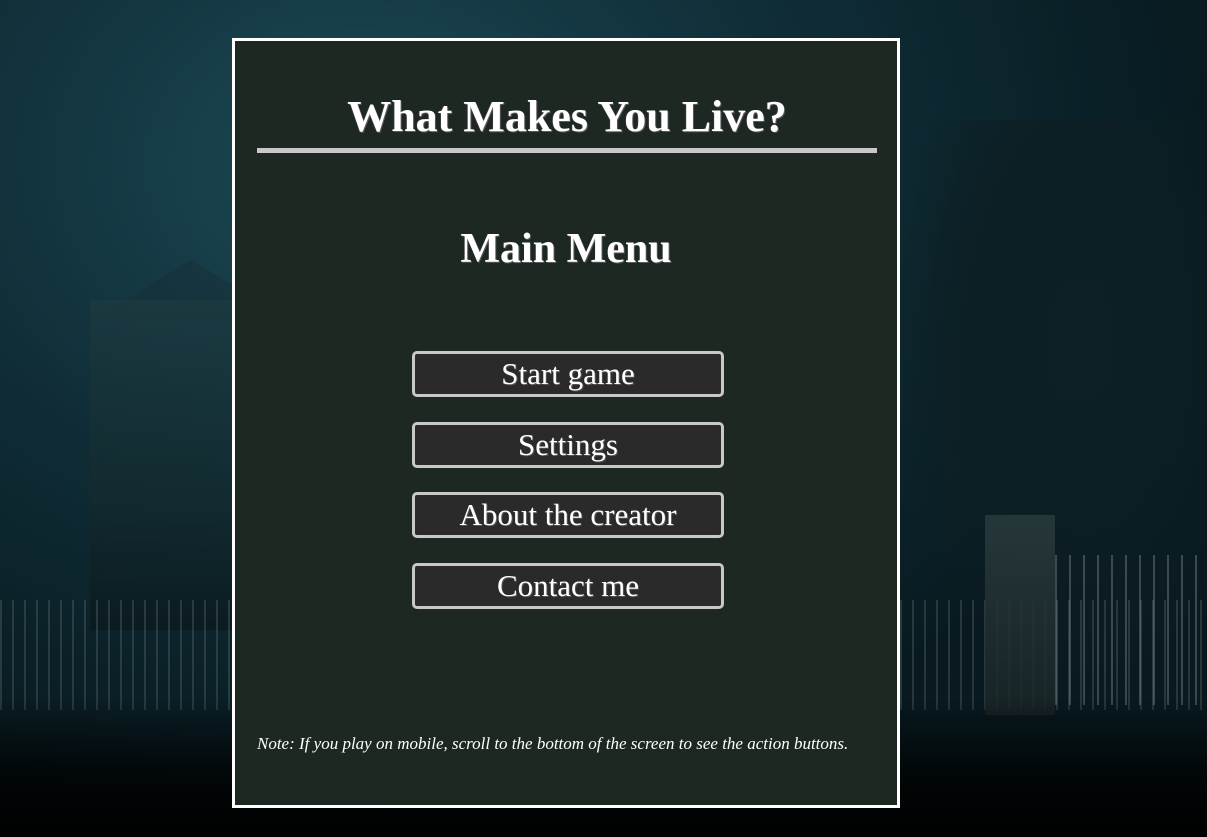 The image size is (1207, 837). I want to click on main-menu-heading: Main Menu, so click(566, 249).